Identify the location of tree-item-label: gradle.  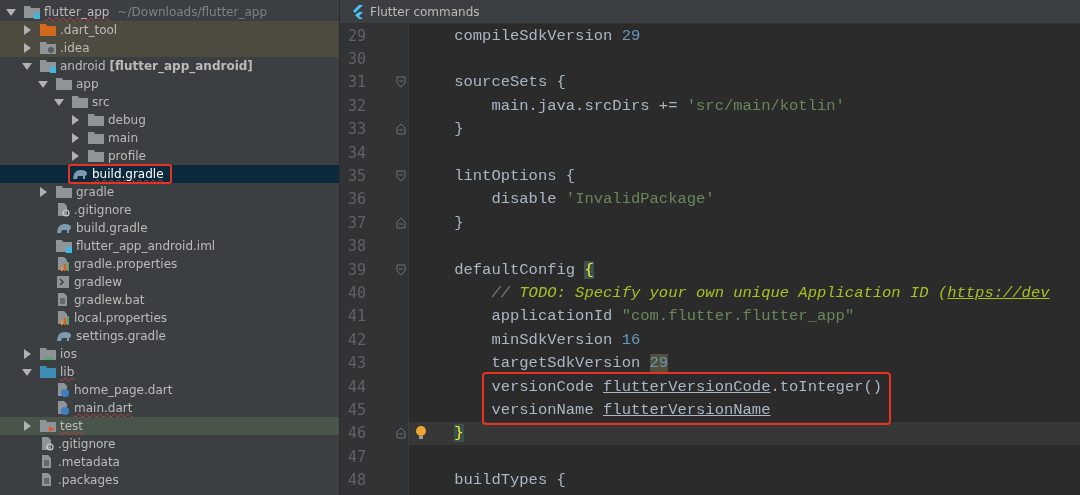
(95, 192).